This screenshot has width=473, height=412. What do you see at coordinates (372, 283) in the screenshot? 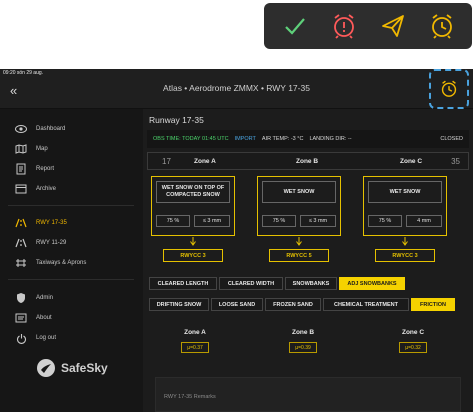
I see `chip-adj-snowbanks: ADJ SNOWBANKS` at bounding box center [372, 283].